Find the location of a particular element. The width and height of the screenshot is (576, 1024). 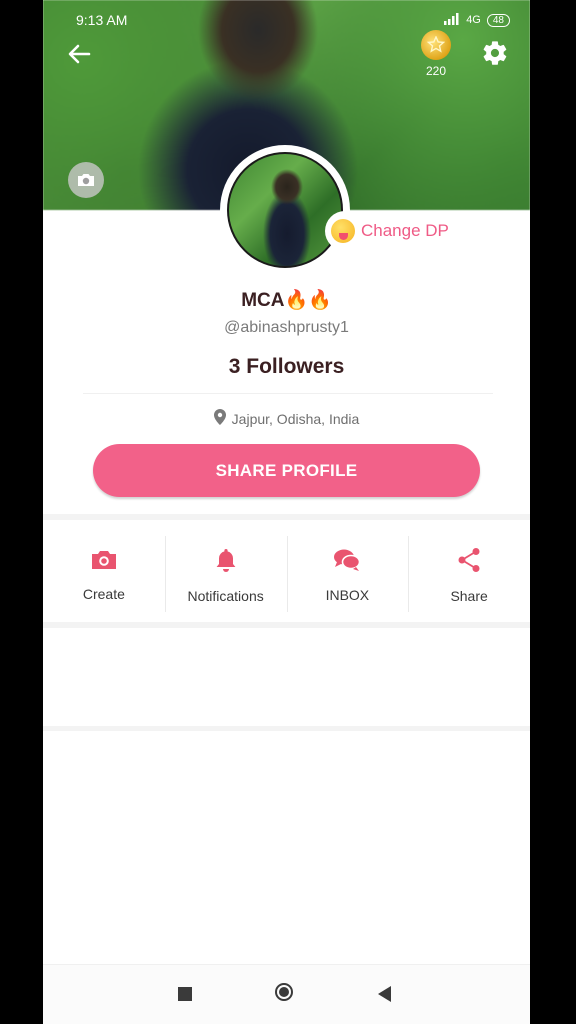

profile-picture is located at coordinates (285, 210).